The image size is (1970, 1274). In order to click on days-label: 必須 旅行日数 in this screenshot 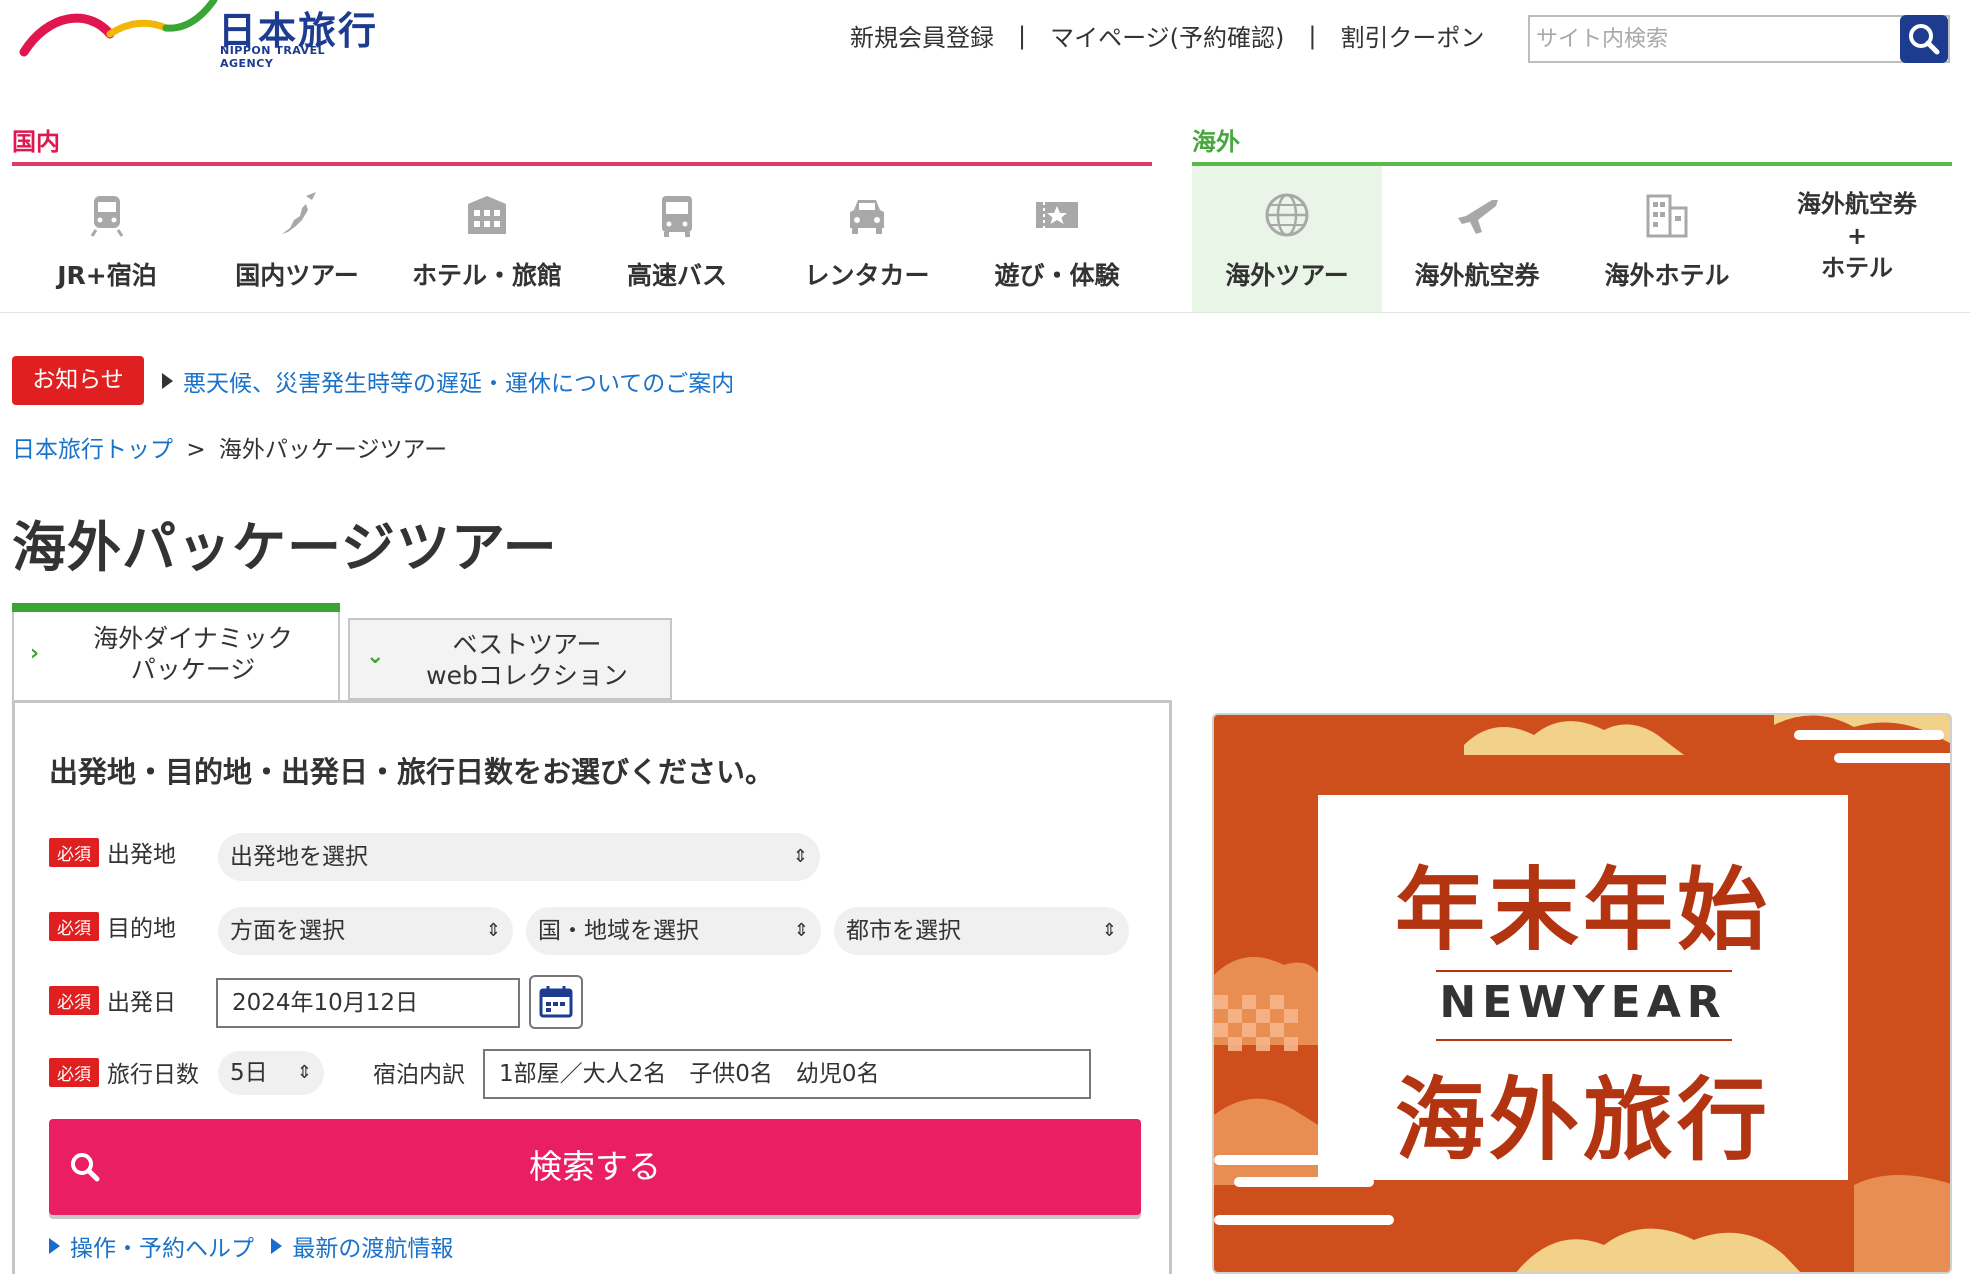, I will do `click(124, 1072)`.